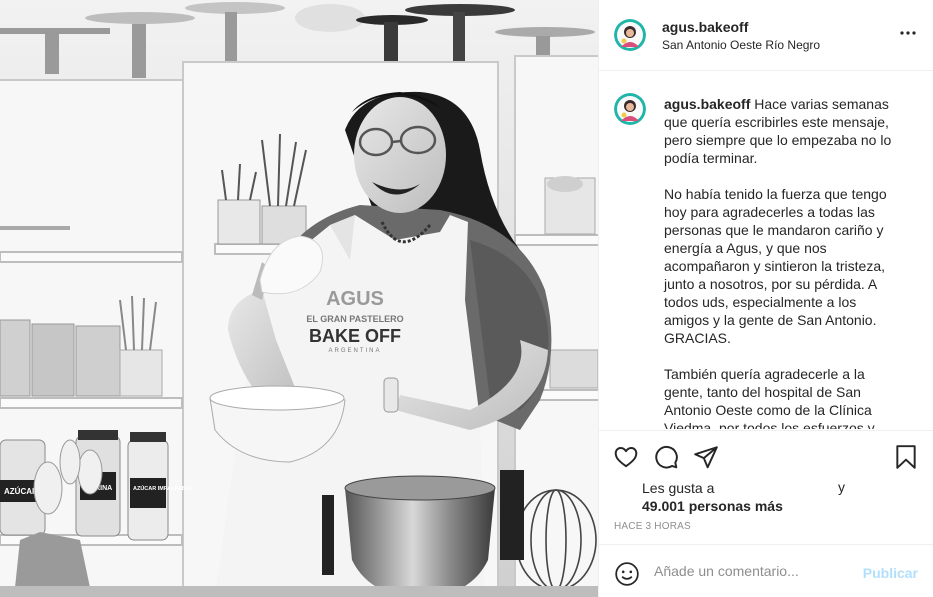 This screenshot has height=597, width=933. I want to click on heart-icon, so click(626, 457).